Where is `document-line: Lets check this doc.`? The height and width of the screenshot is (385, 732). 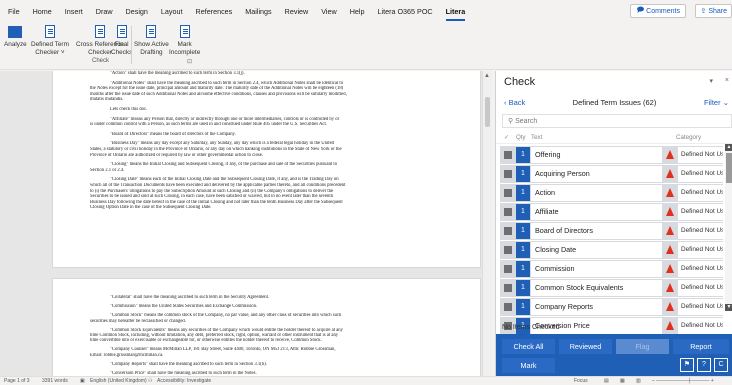 document-line: Lets check this doc. is located at coordinates (272, 110).